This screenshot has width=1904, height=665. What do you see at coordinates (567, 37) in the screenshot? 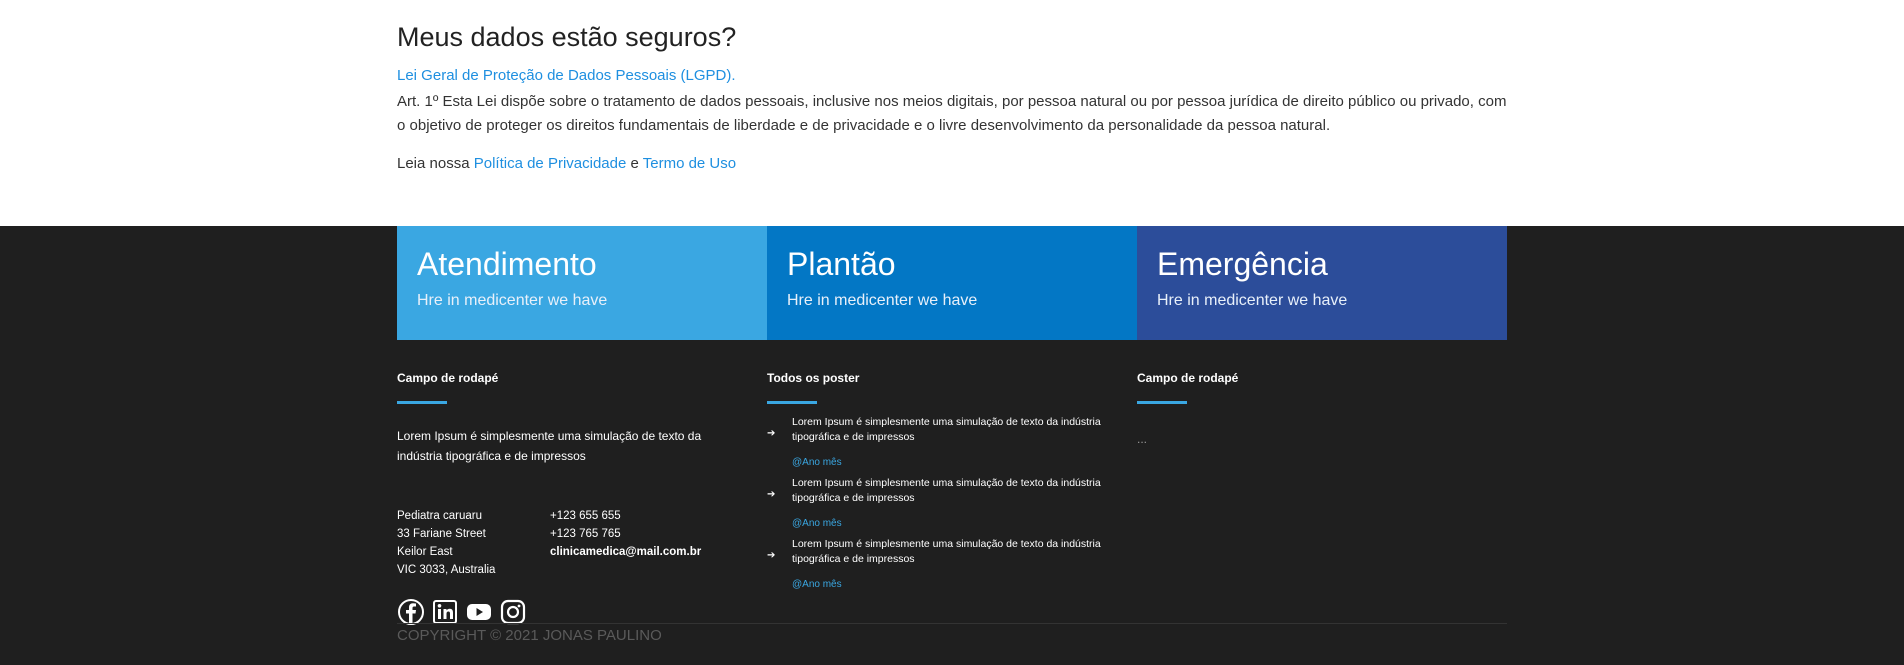
I see `privacy-title: Meus dados estão seguros?` at bounding box center [567, 37].